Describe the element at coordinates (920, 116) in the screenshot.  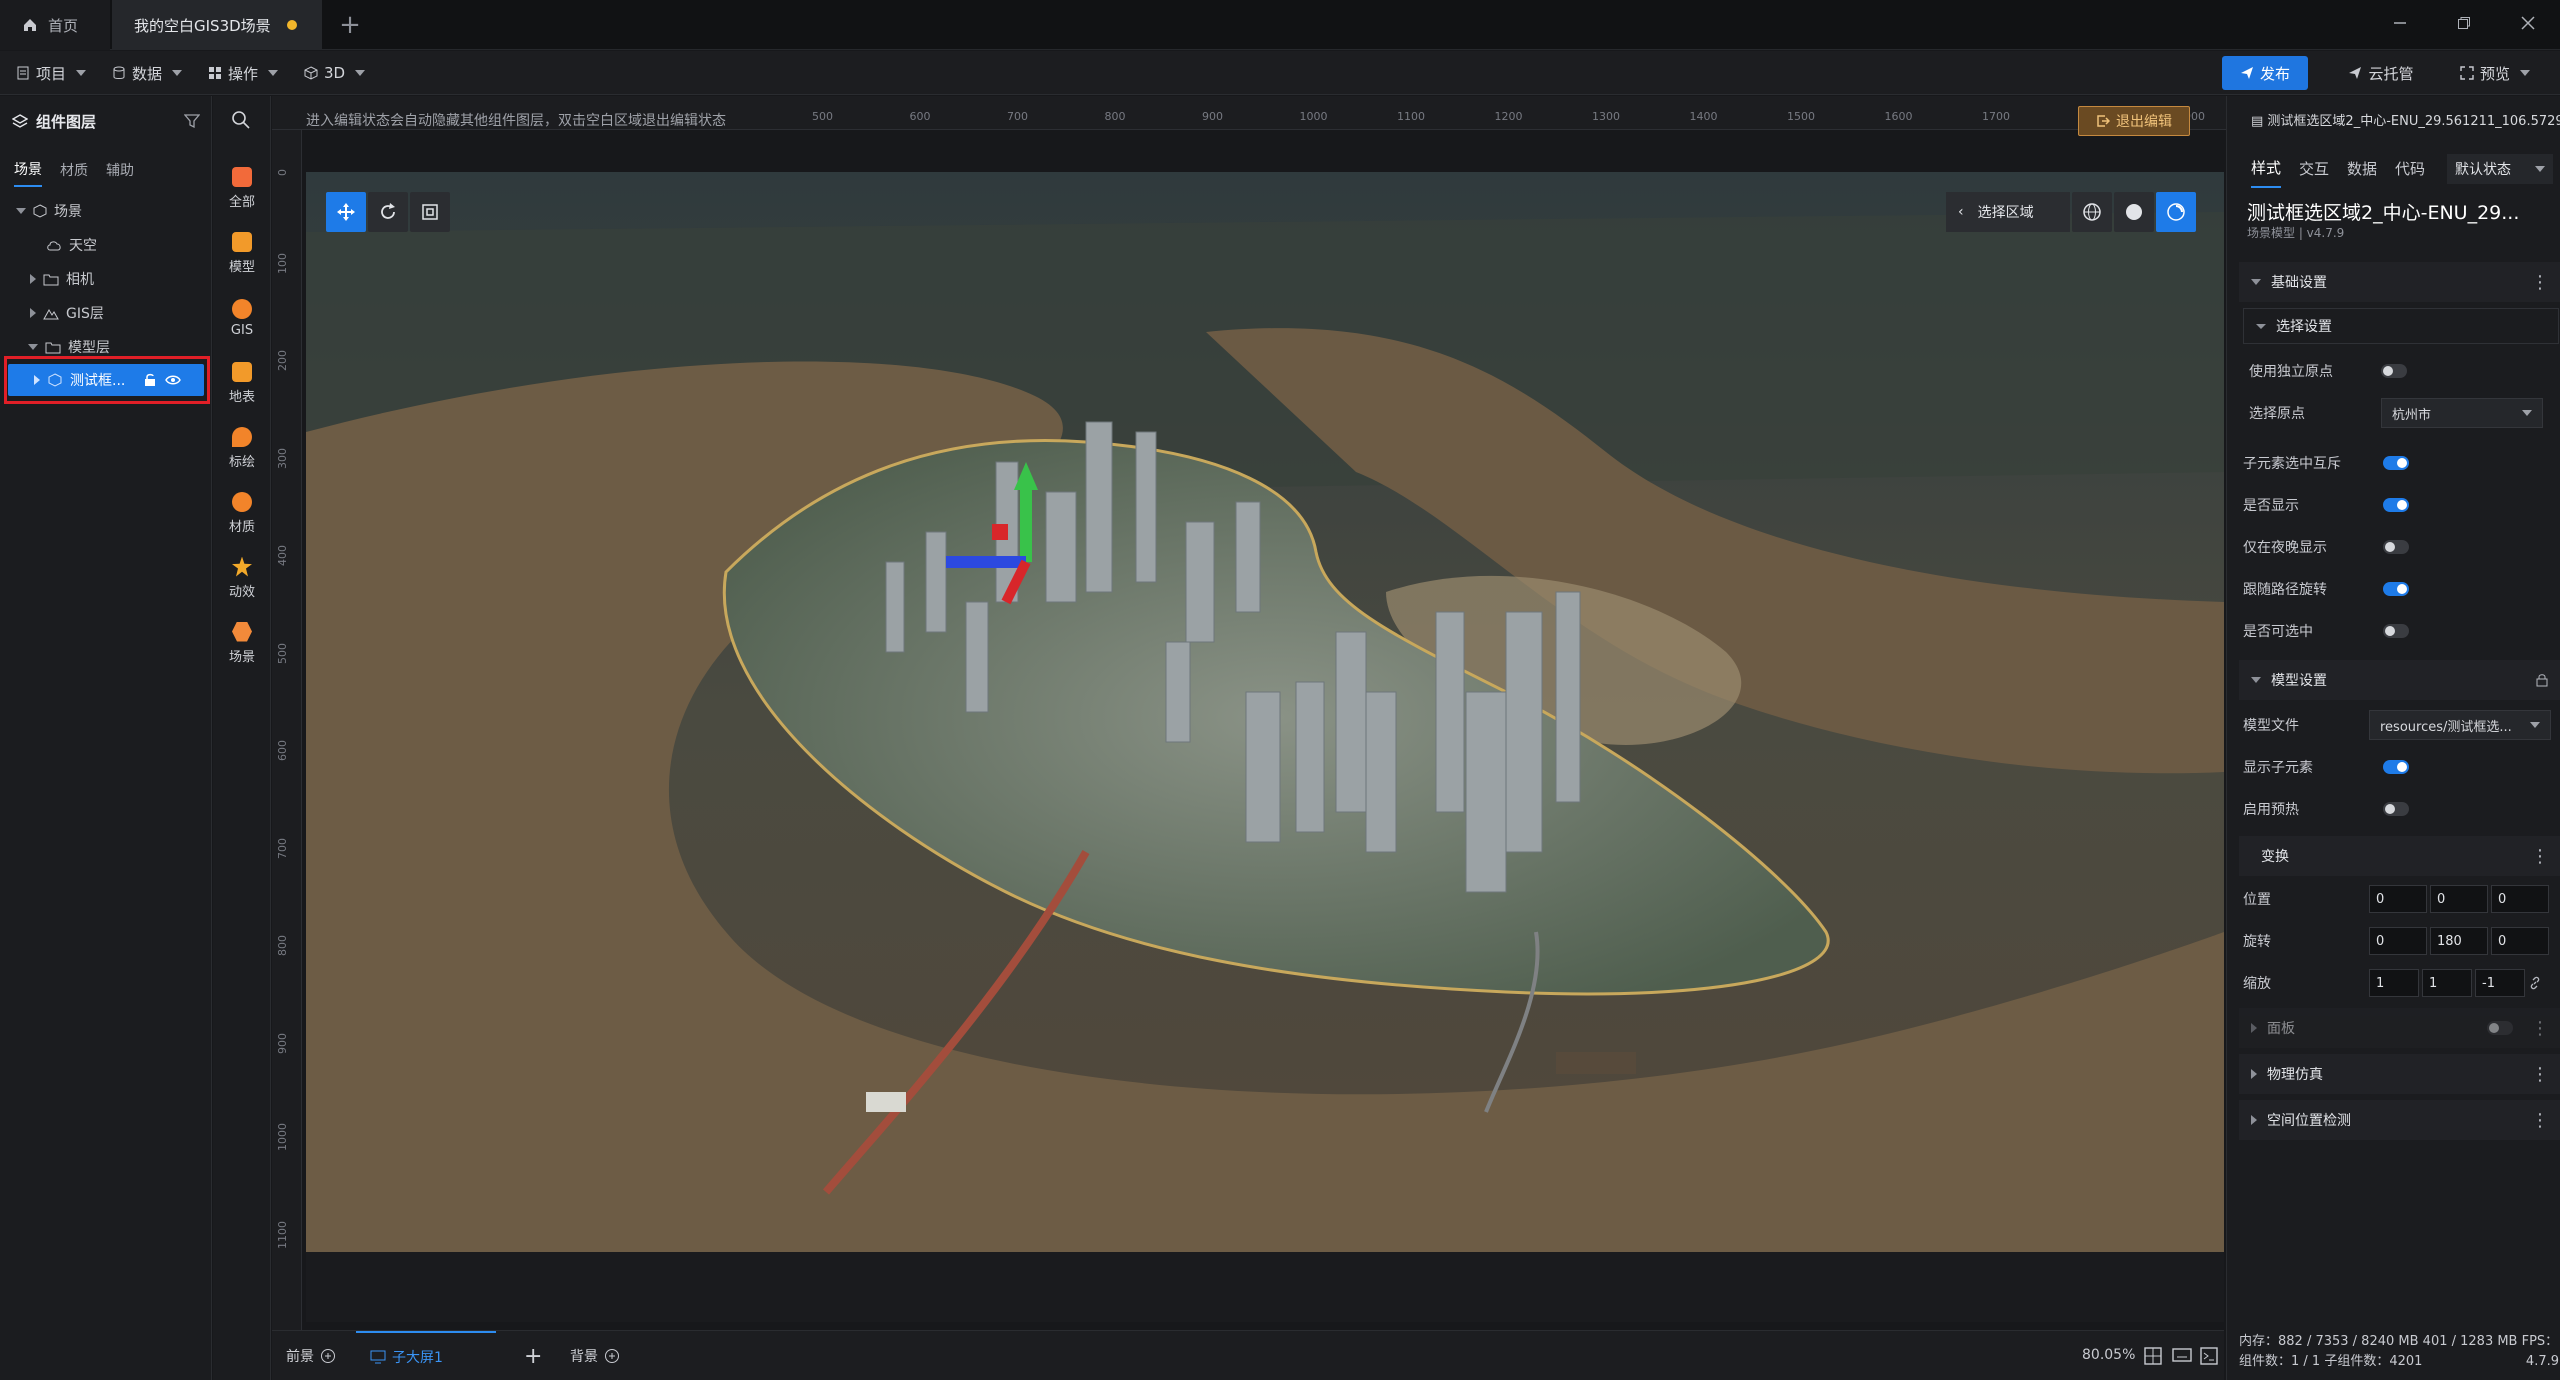
I see `ruler-top-tick: 600` at that location.